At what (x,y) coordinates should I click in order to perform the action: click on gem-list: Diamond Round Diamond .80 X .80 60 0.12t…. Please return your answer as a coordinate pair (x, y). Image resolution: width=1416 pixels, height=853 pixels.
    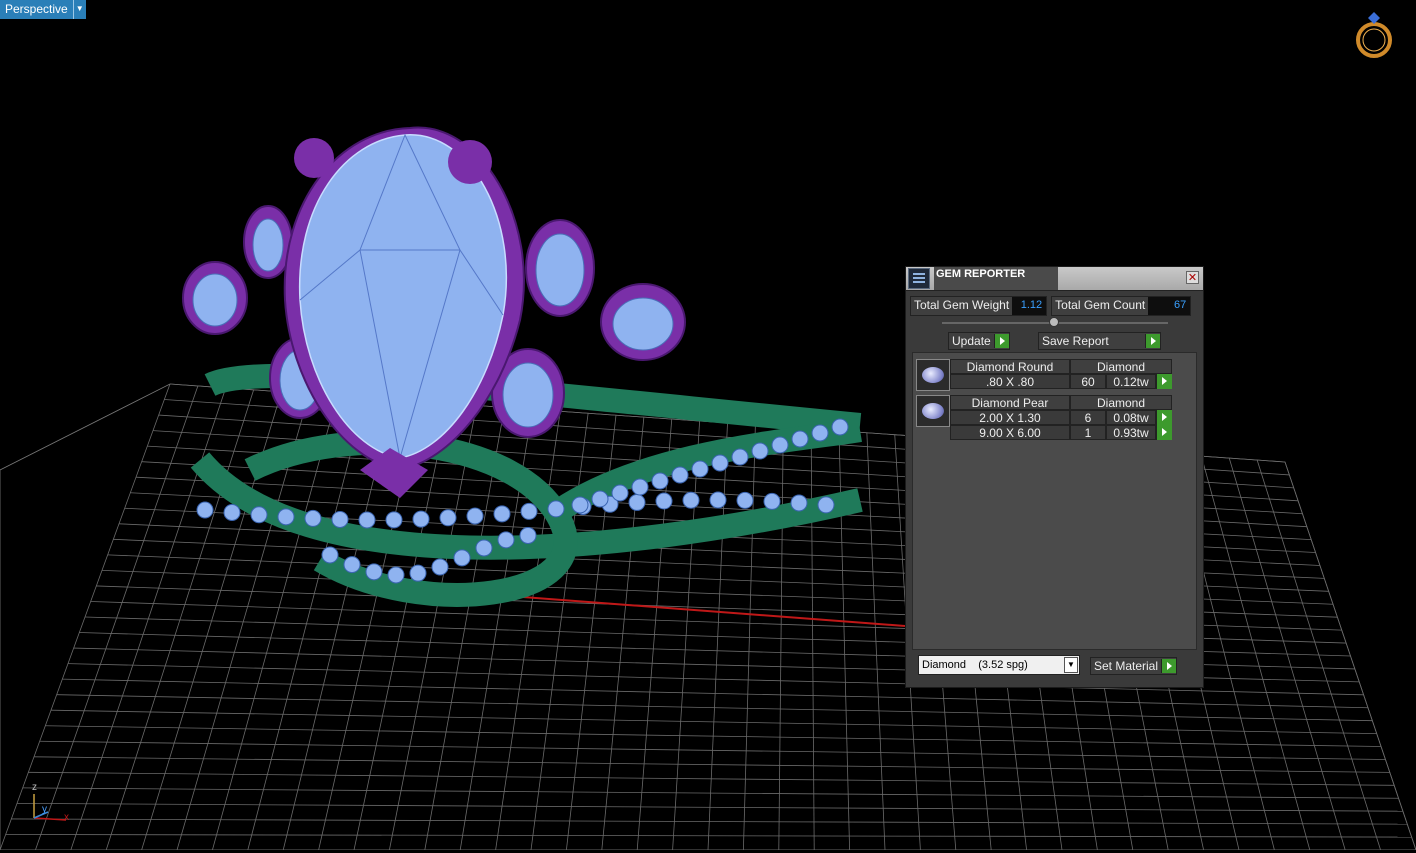
    Looking at the image, I should click on (1054, 501).